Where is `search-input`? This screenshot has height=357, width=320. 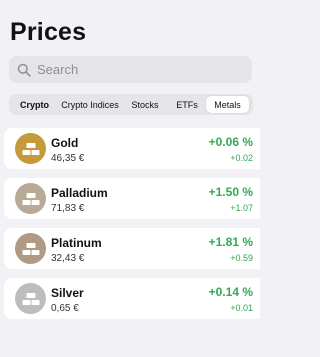
search-input is located at coordinates (132, 69).